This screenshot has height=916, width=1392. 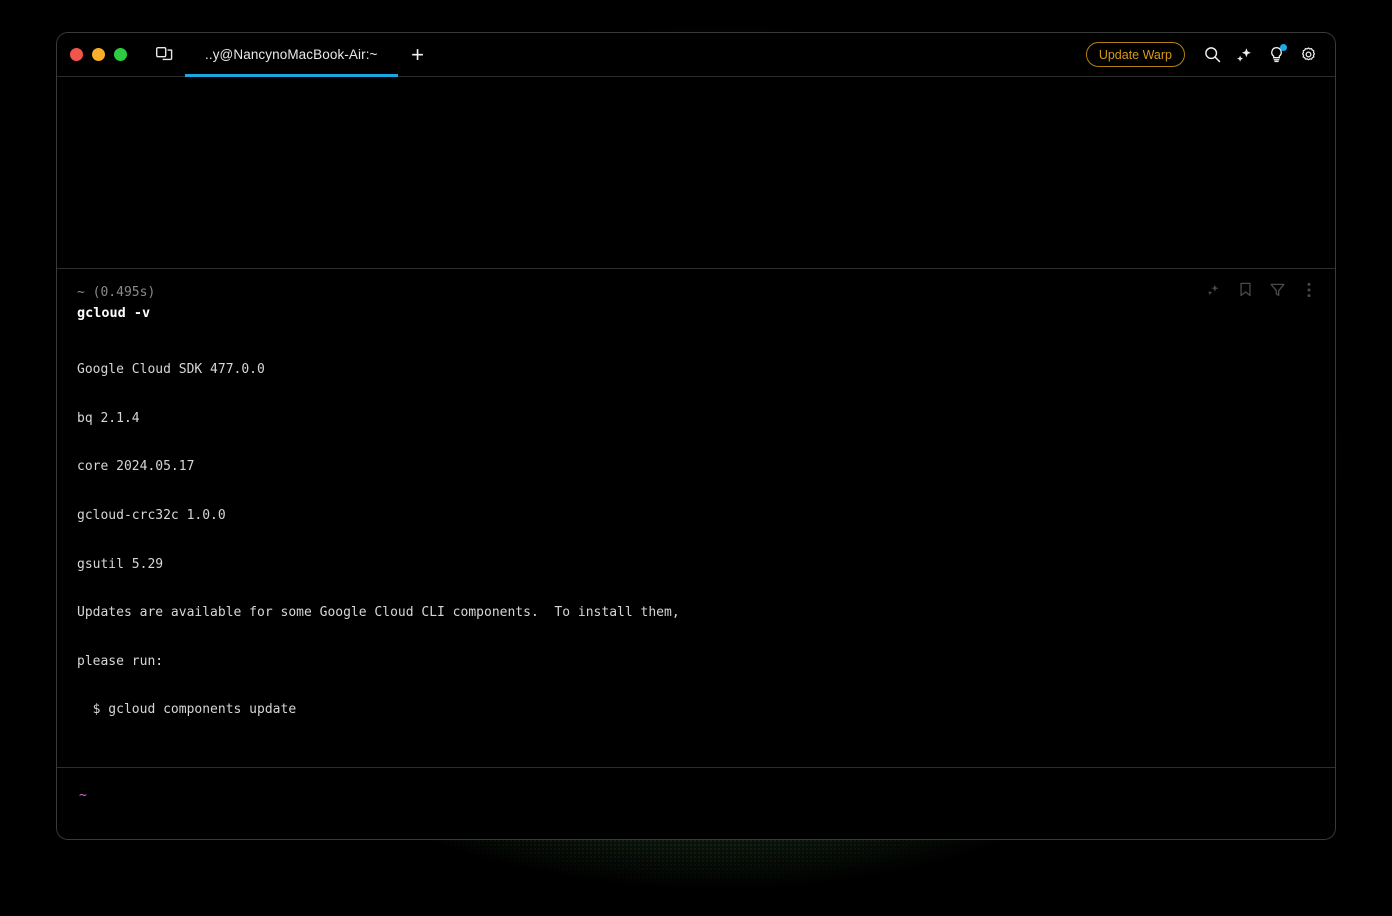 I want to click on filter-icon, so click(x=1277, y=290).